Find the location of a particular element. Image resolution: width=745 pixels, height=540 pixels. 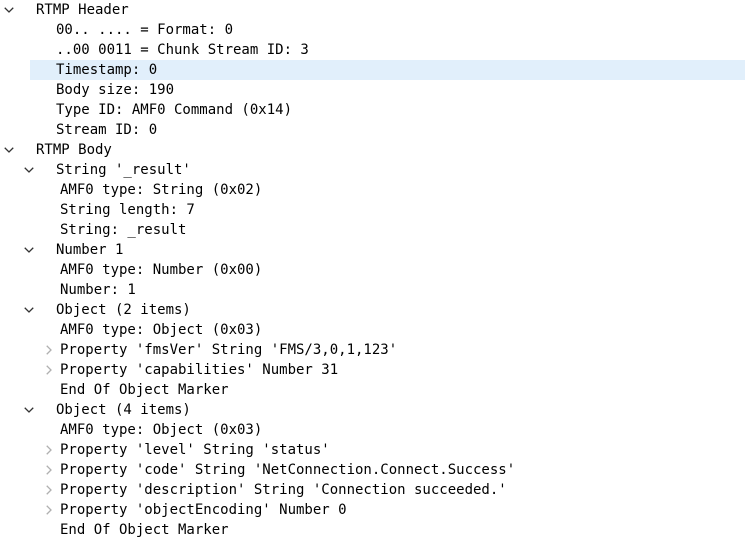

tree-row: Property 'capabilities' Number 31 is located at coordinates (372, 370).